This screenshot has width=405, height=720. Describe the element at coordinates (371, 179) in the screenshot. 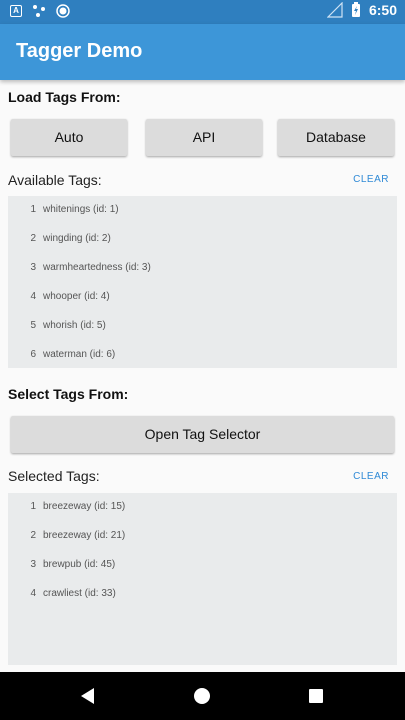

I see `clear-available-button: CLEAR` at that location.